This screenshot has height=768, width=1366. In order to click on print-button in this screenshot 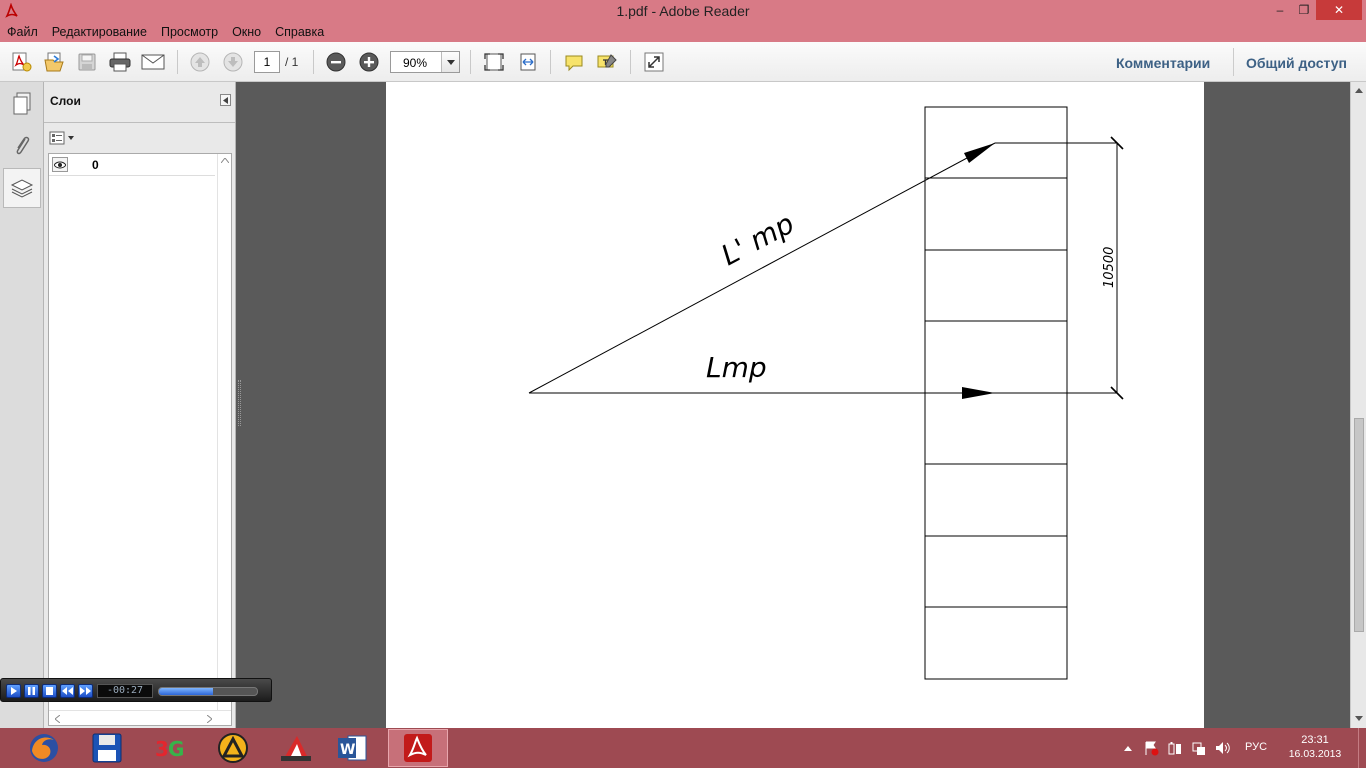, I will do `click(120, 62)`.